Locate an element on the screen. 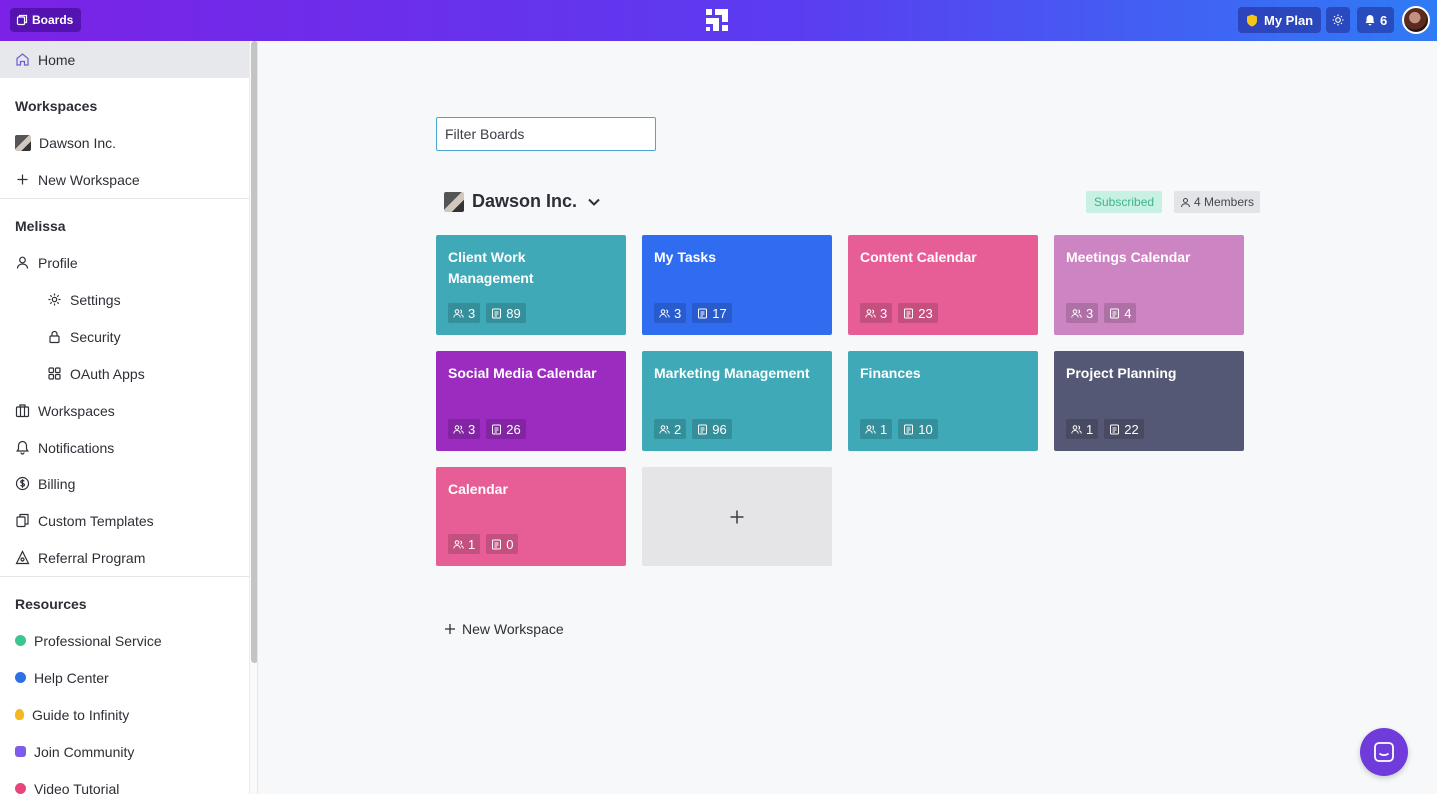 This screenshot has height=794, width=1437. theme-toggle-button is located at coordinates (1338, 20).